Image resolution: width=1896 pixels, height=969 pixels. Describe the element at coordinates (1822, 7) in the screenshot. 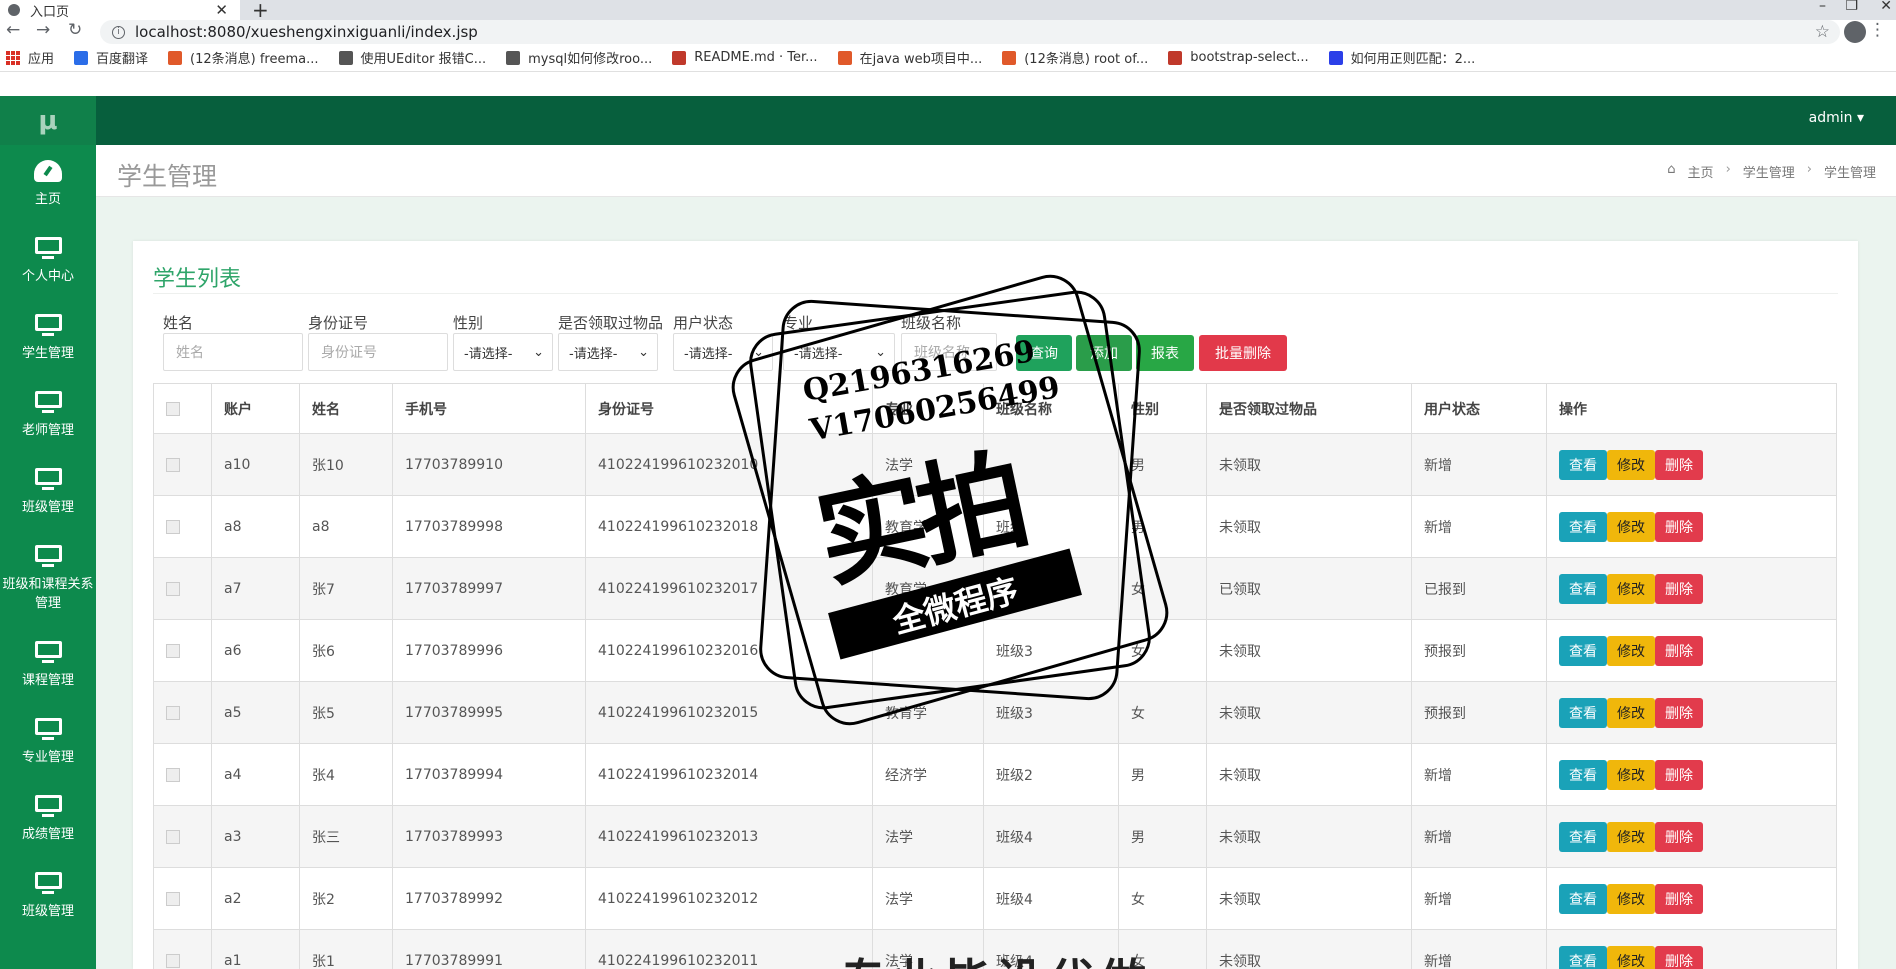

I see `minimize-icon: –` at that location.